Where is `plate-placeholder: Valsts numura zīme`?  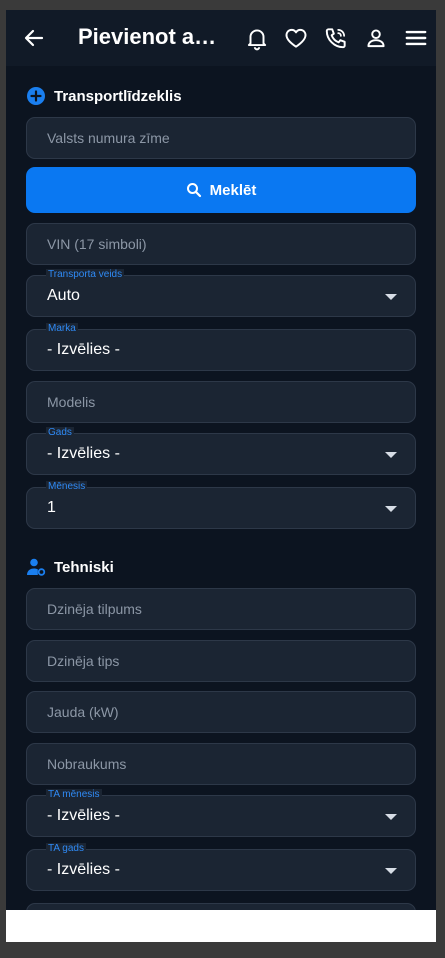 plate-placeholder: Valsts numura zīme is located at coordinates (108, 138).